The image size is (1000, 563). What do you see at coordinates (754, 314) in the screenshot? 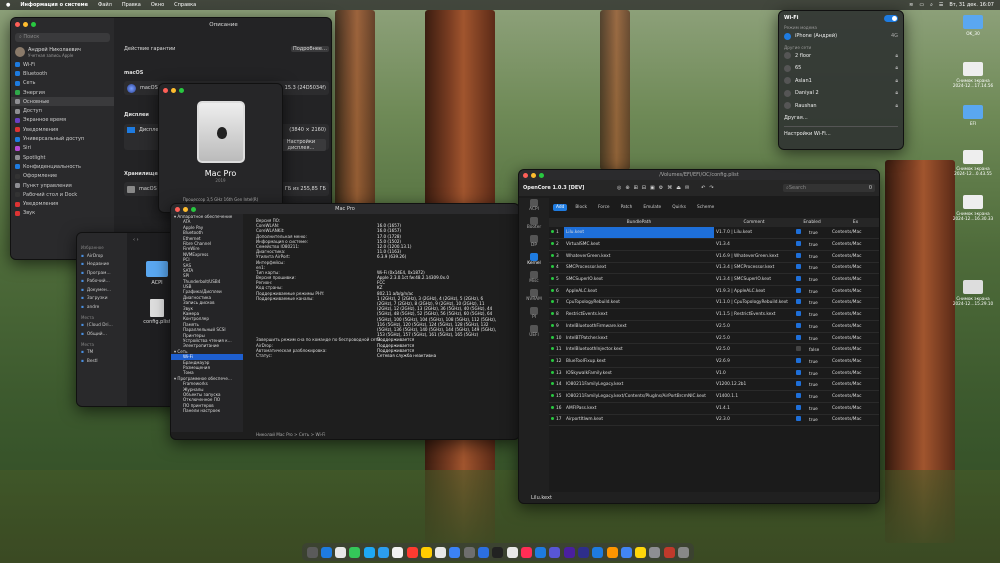
I see `comment-cell: V1.1.5 | RestrictEvents.kext` at bounding box center [754, 314].